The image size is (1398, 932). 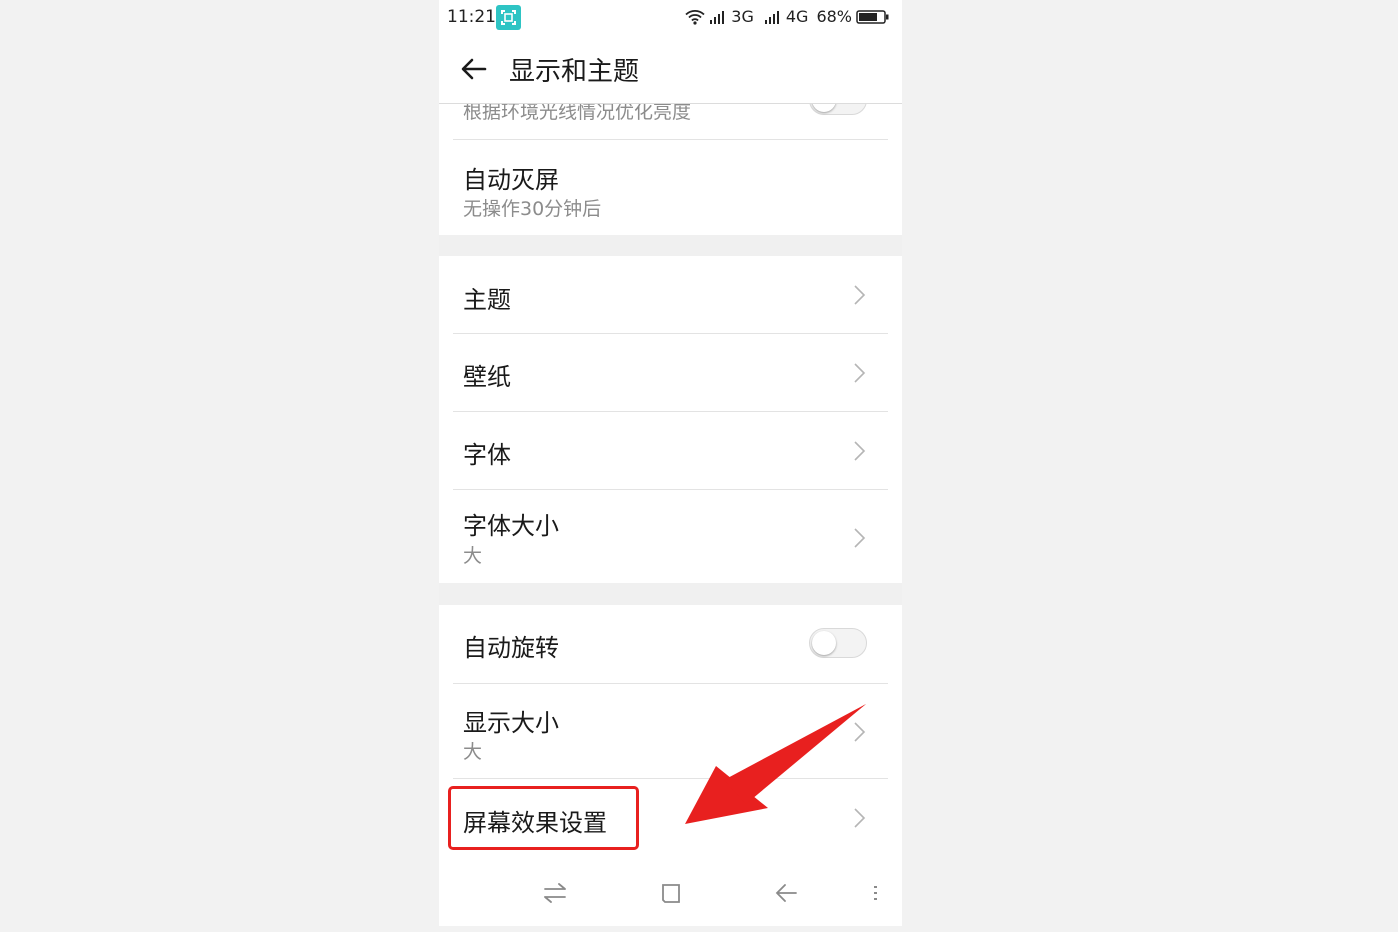 What do you see at coordinates (786, 893) in the screenshot?
I see `nav-back-icon` at bounding box center [786, 893].